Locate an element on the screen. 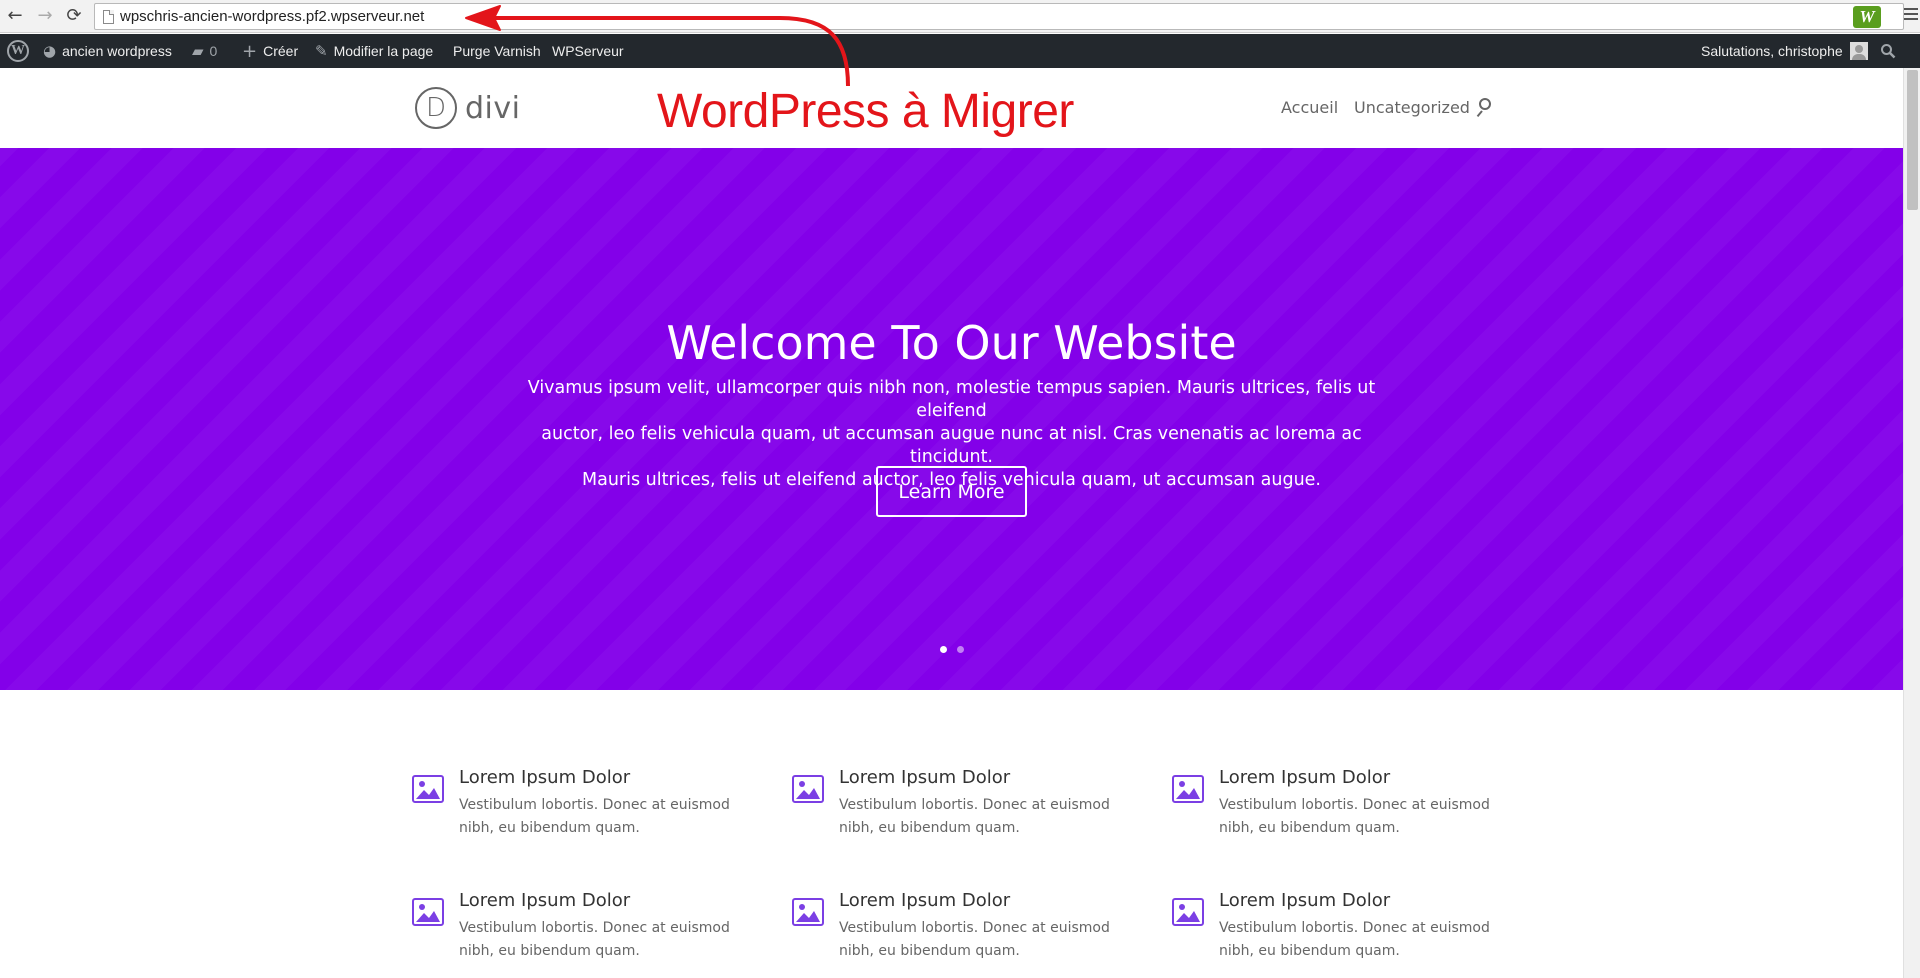 This screenshot has width=1920, height=978. wp-logo-menu: W is located at coordinates (18, 51).